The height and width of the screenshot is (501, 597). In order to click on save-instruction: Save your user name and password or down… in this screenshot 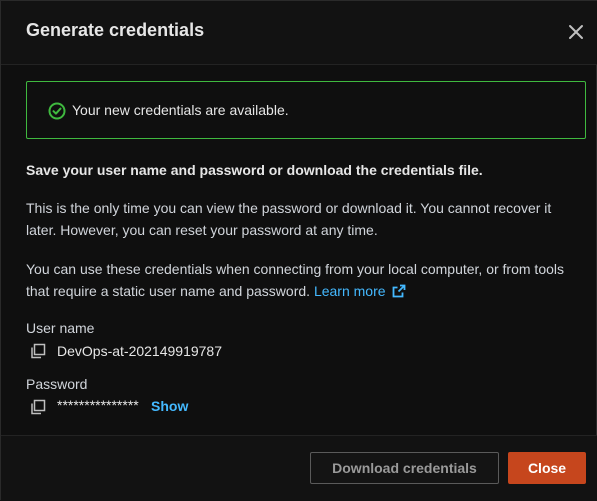, I will do `click(254, 170)`.